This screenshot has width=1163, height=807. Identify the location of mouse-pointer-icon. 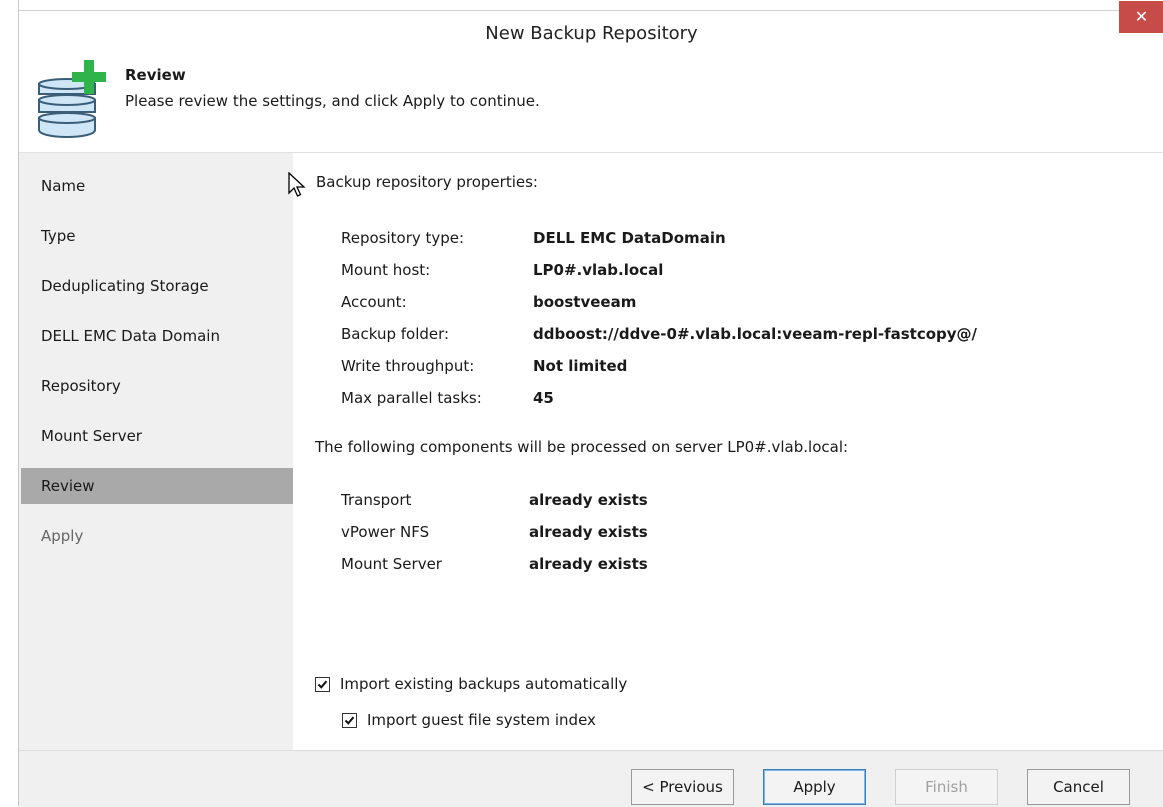
(297, 186).